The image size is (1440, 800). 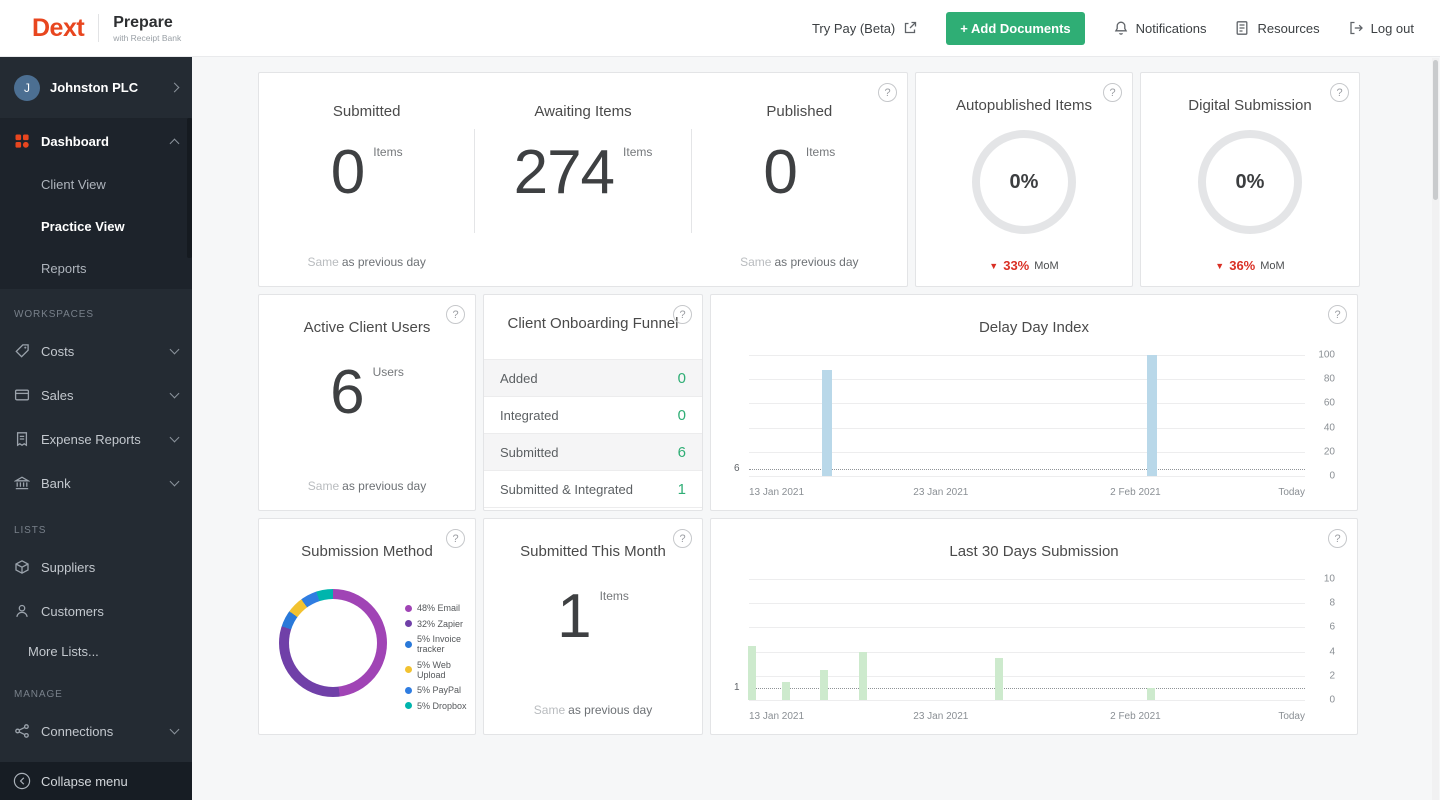 What do you see at coordinates (22, 483) in the screenshot?
I see `bank-icon` at bounding box center [22, 483].